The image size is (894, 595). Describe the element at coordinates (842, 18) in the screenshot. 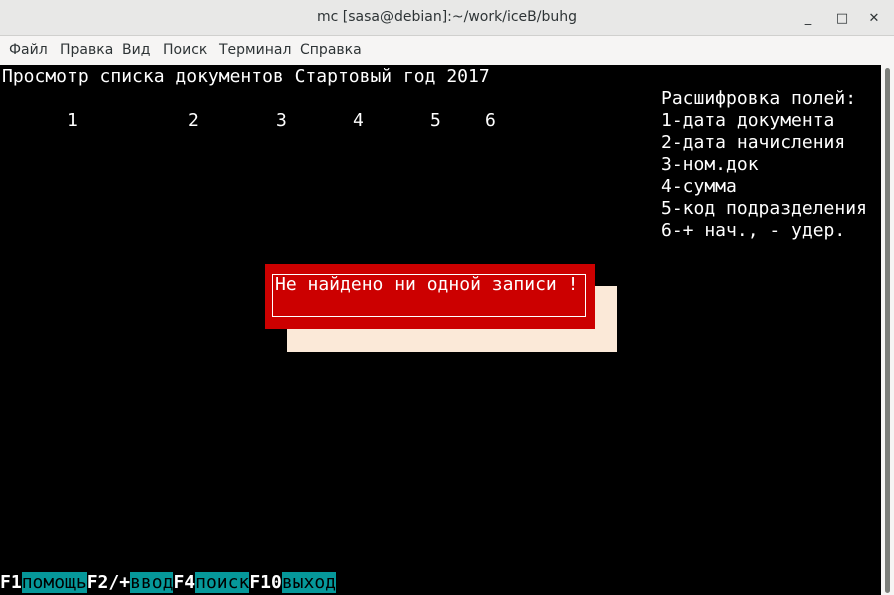

I see `maximize-icon: □` at that location.